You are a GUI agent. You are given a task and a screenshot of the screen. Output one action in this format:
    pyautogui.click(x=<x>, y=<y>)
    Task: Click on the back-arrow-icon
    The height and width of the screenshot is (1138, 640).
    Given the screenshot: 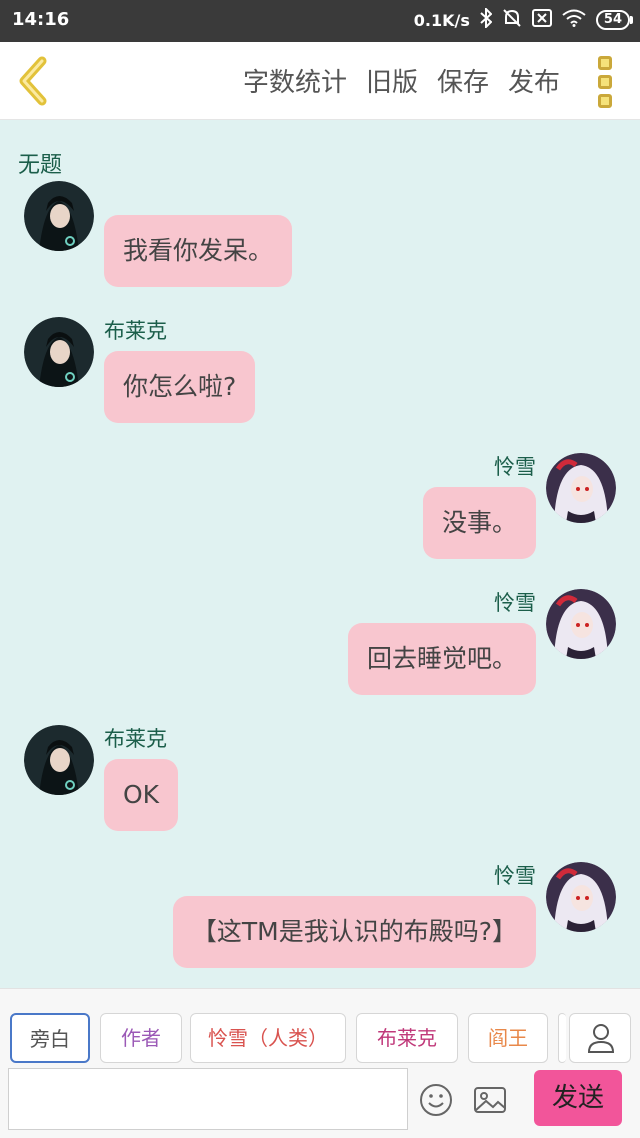 What is the action you would take?
    pyautogui.click(x=33, y=81)
    